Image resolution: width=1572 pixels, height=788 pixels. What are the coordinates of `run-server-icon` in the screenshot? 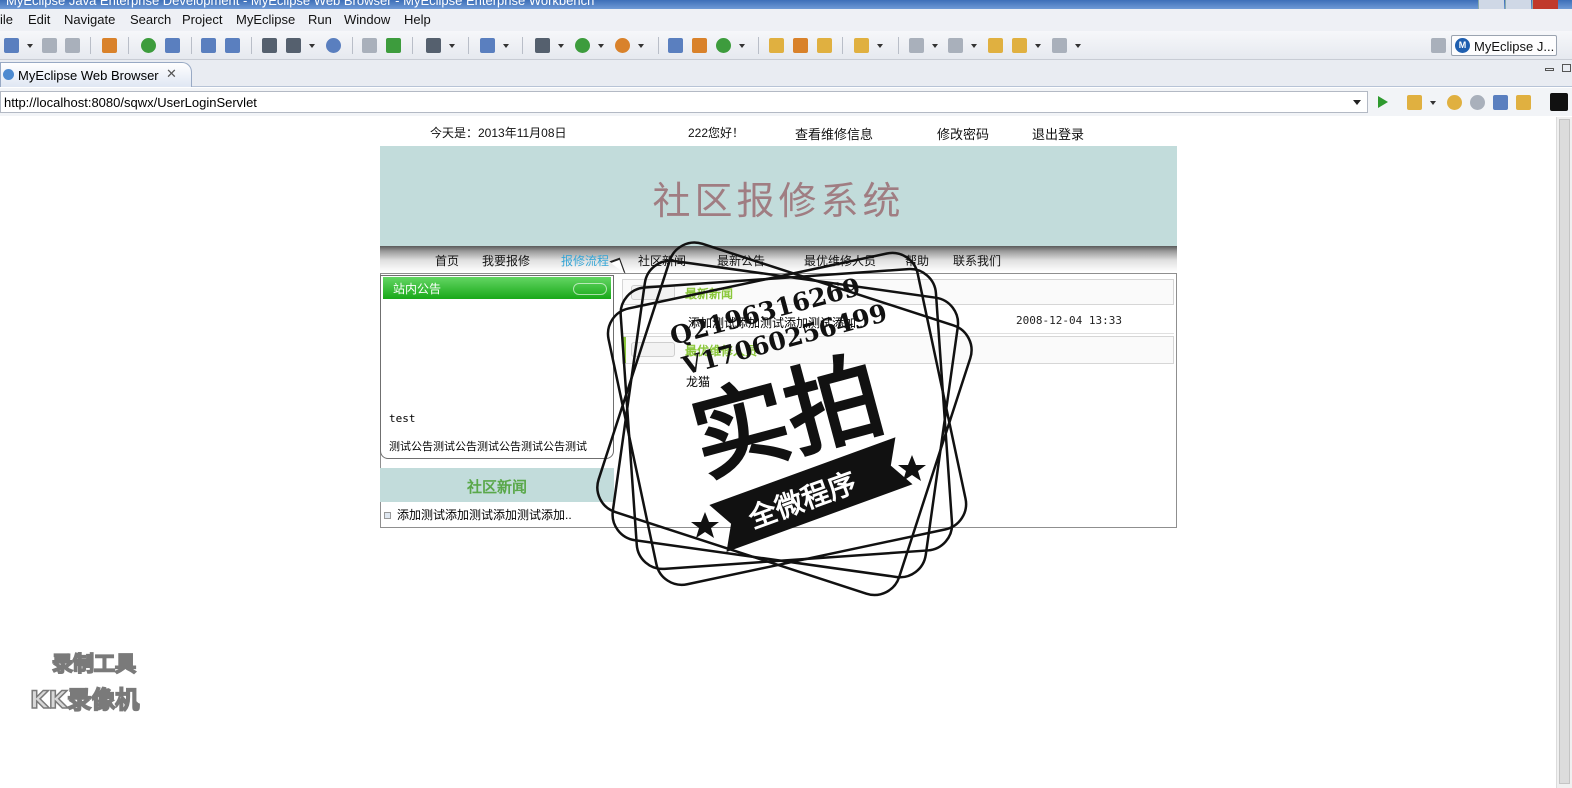 It's located at (293, 45).